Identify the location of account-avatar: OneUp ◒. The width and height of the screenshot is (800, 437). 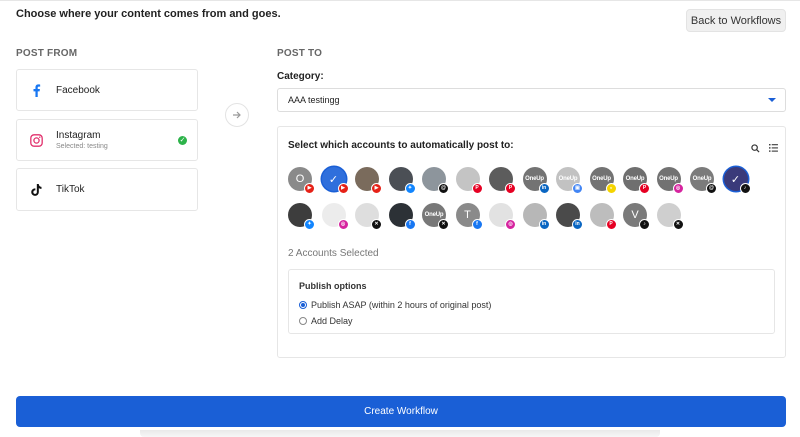
(603, 180).